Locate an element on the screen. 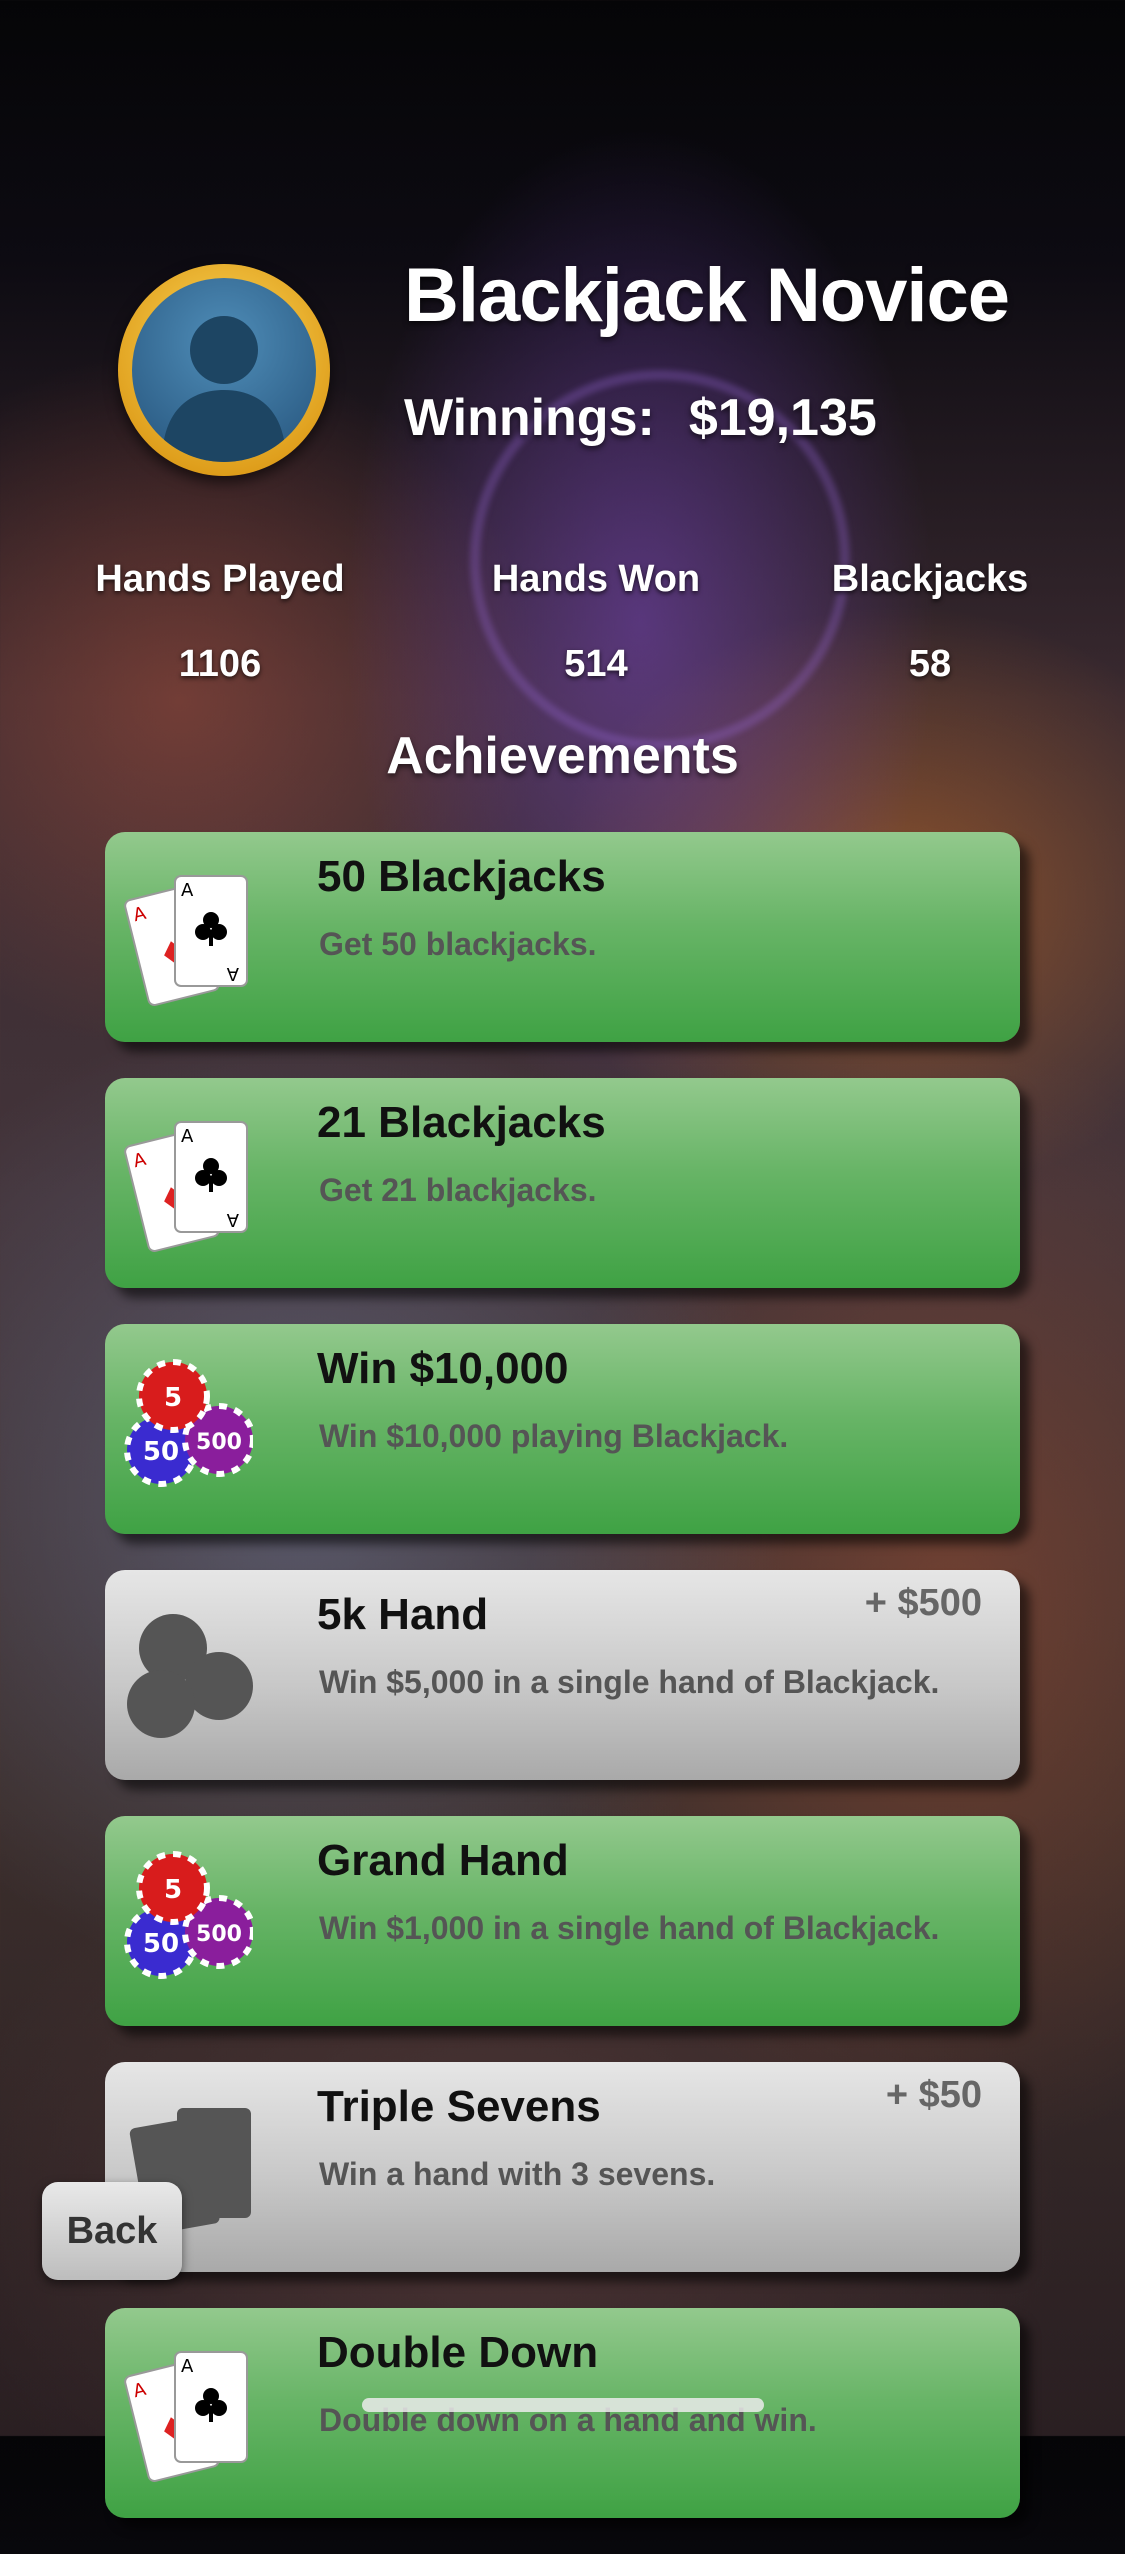  stat-value: 58 is located at coordinates (930, 664).